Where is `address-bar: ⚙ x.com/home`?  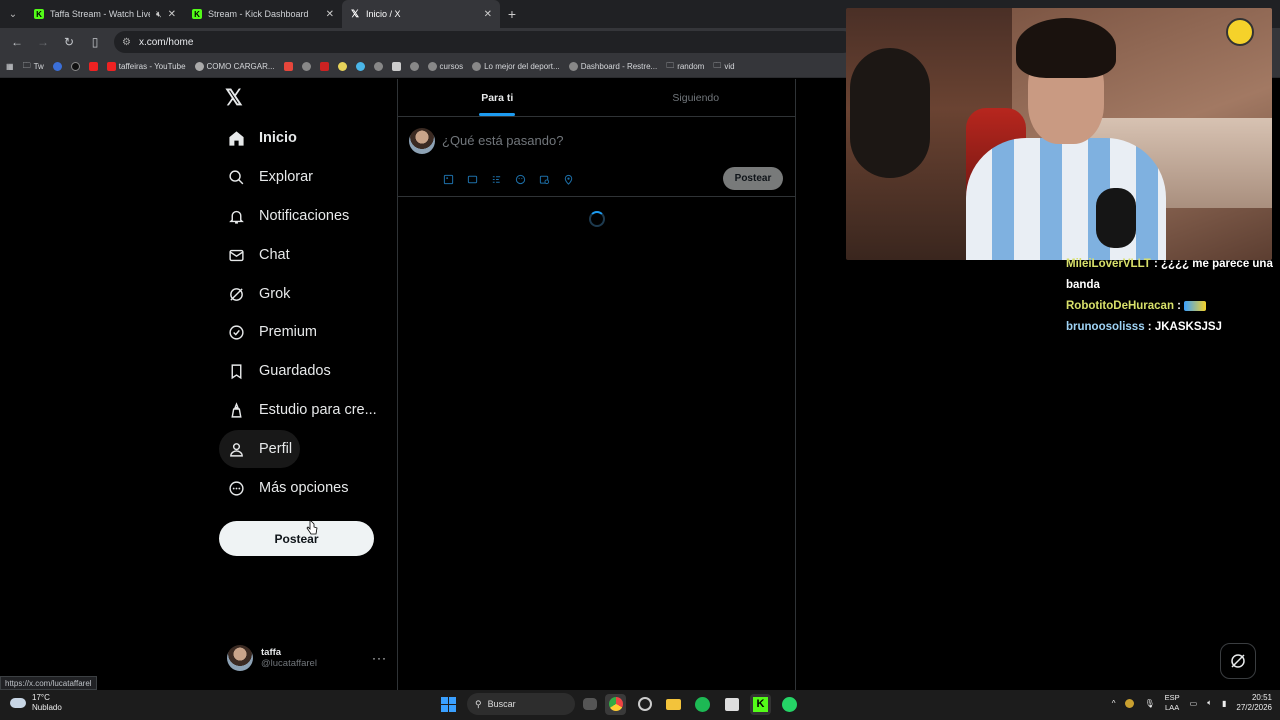 address-bar: ⚙ x.com/home is located at coordinates (484, 42).